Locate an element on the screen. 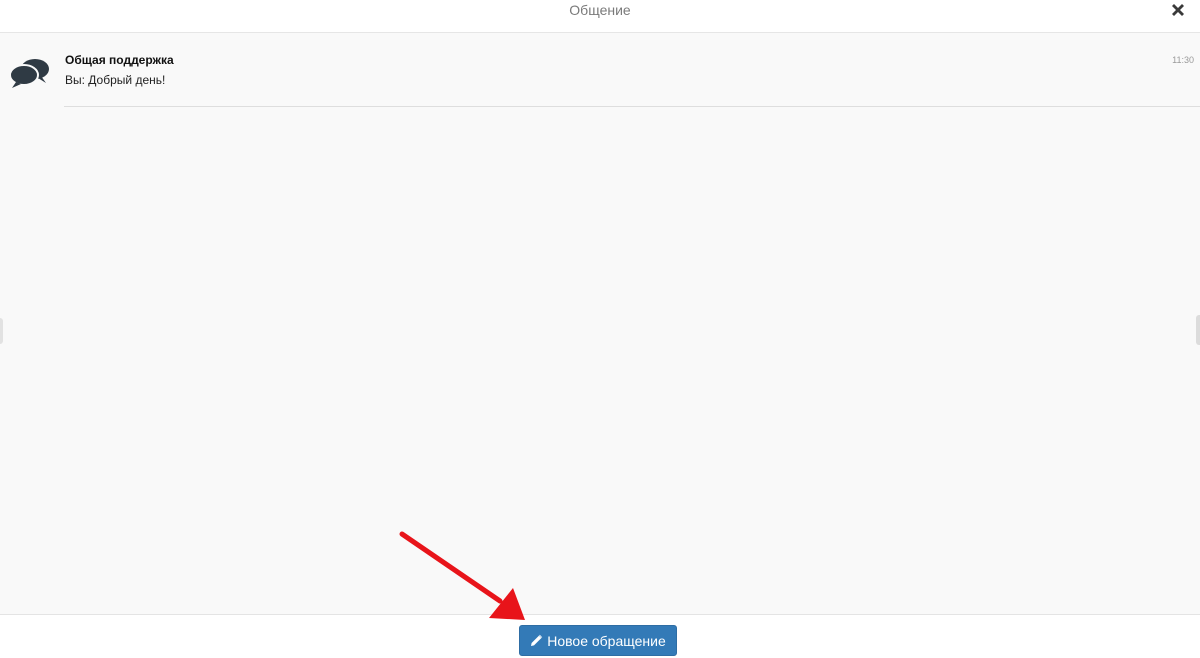  conversation-item: Общая поддержка Вы: Добрый день! 11:30 is located at coordinates (600, 71).